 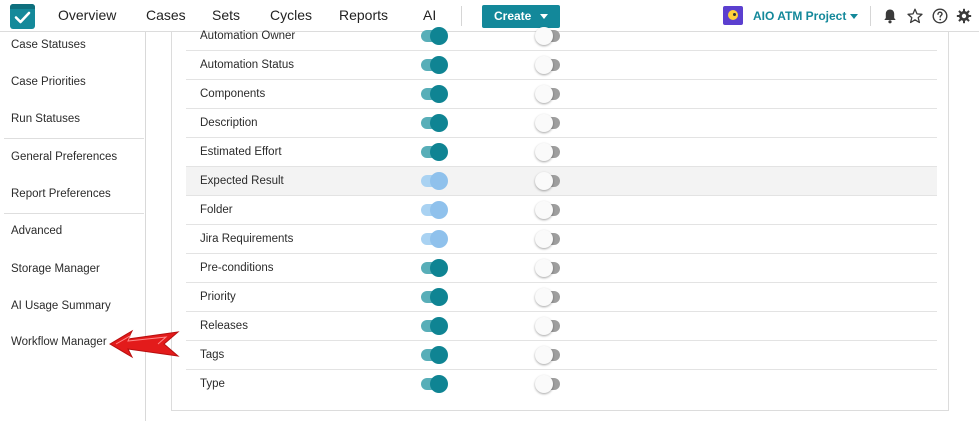 I want to click on sidebar-item-advanced: Advanced, so click(x=36, y=231).